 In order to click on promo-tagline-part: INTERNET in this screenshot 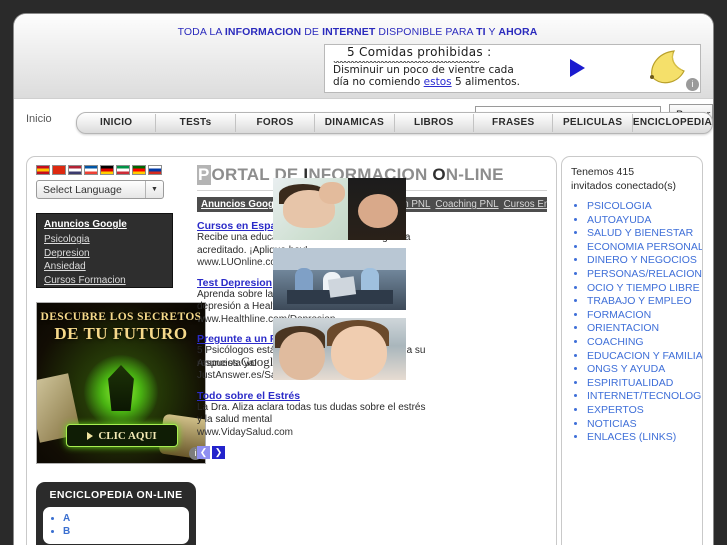, I will do `click(349, 32)`.